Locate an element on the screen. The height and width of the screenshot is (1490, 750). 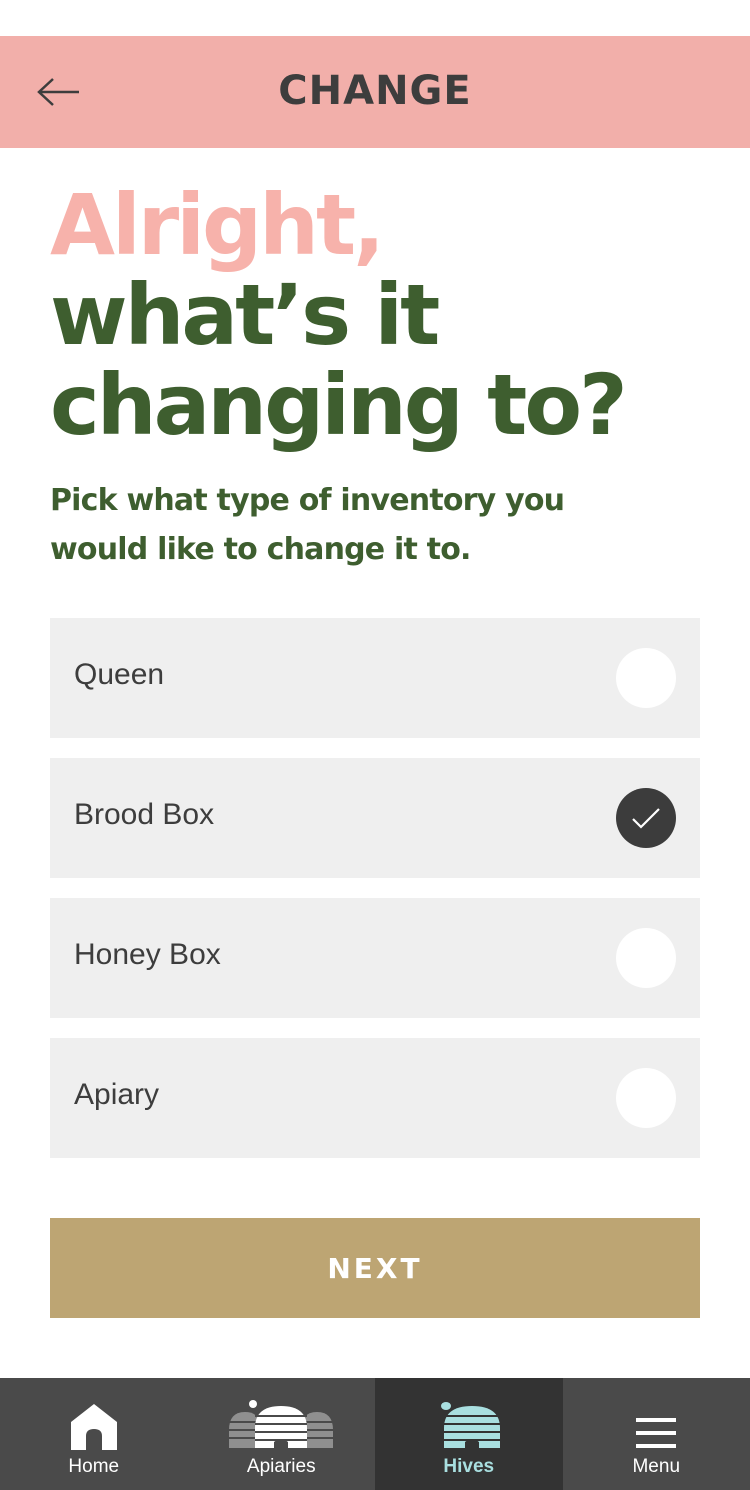
tab-apiaries: Apiaries is located at coordinates (282, 1434).